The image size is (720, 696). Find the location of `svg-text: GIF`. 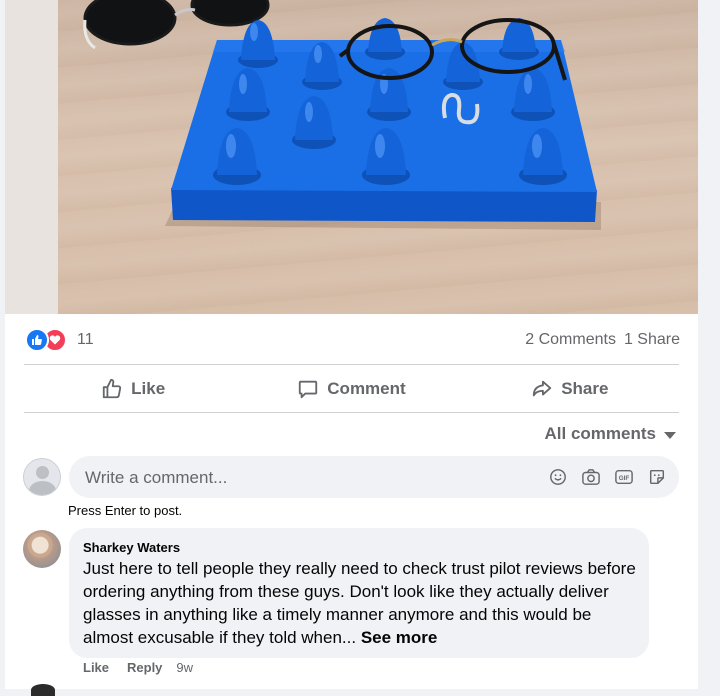

svg-text: GIF is located at coordinates (624, 478).